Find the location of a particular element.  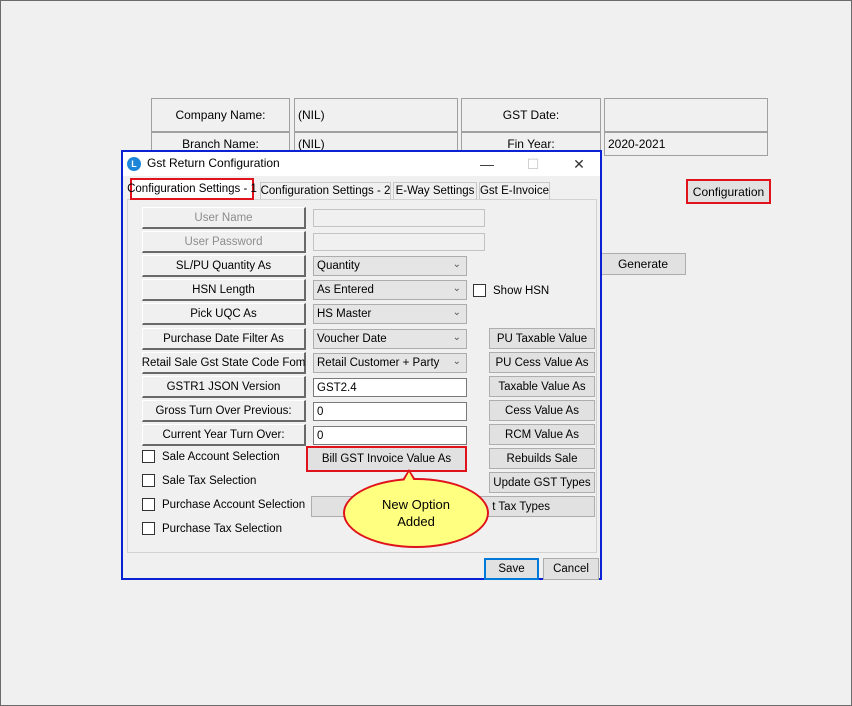

hsn-length-select-value: As Entered is located at coordinates (345, 290).